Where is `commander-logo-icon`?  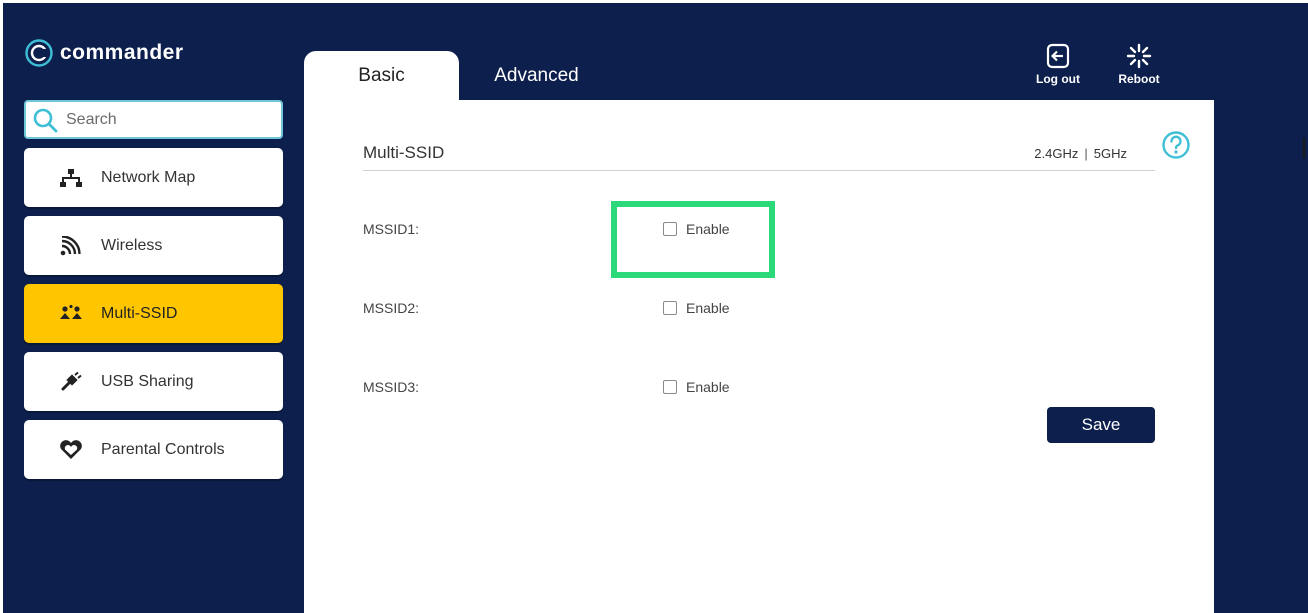
commander-logo-icon is located at coordinates (39, 53).